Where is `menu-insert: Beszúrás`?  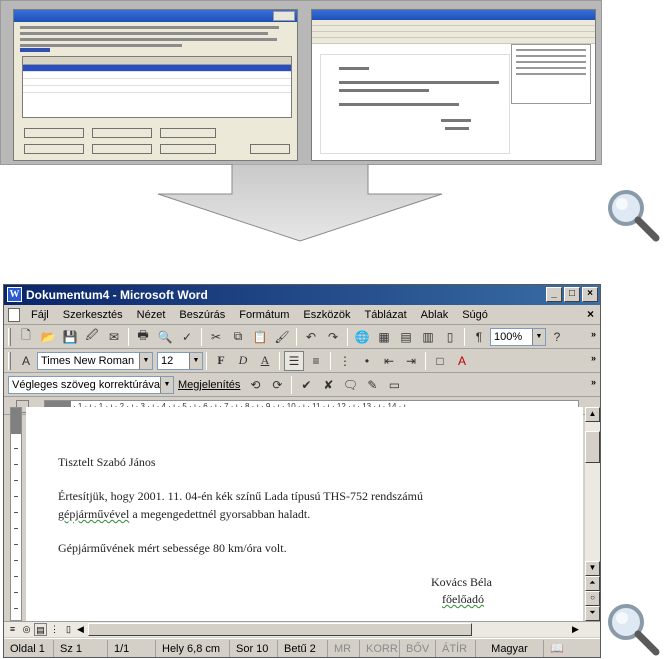 menu-insert: Beszúrás is located at coordinates (202, 315).